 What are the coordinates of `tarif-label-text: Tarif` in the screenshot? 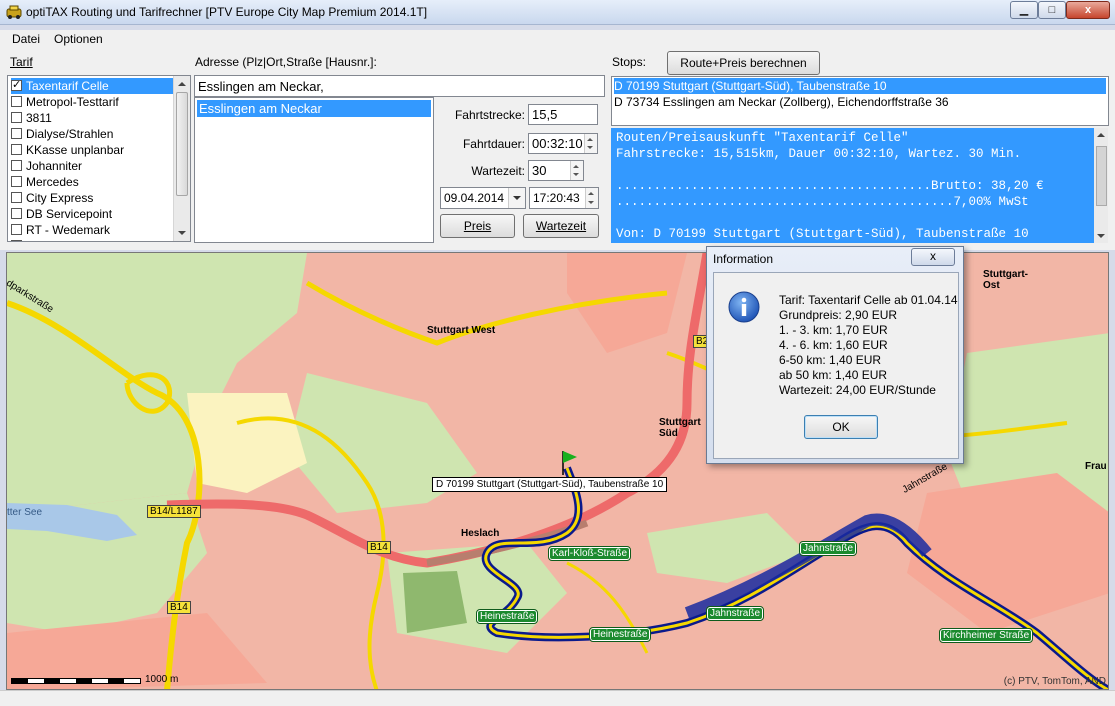 It's located at (21, 62).